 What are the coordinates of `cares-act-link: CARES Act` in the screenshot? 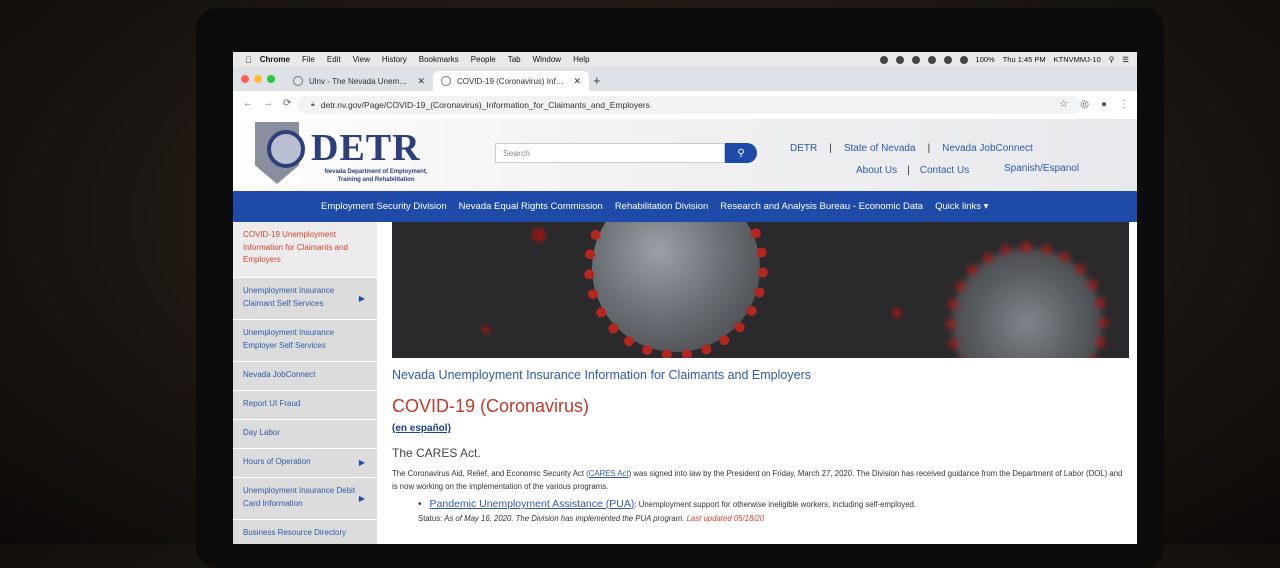 It's located at (609, 473).